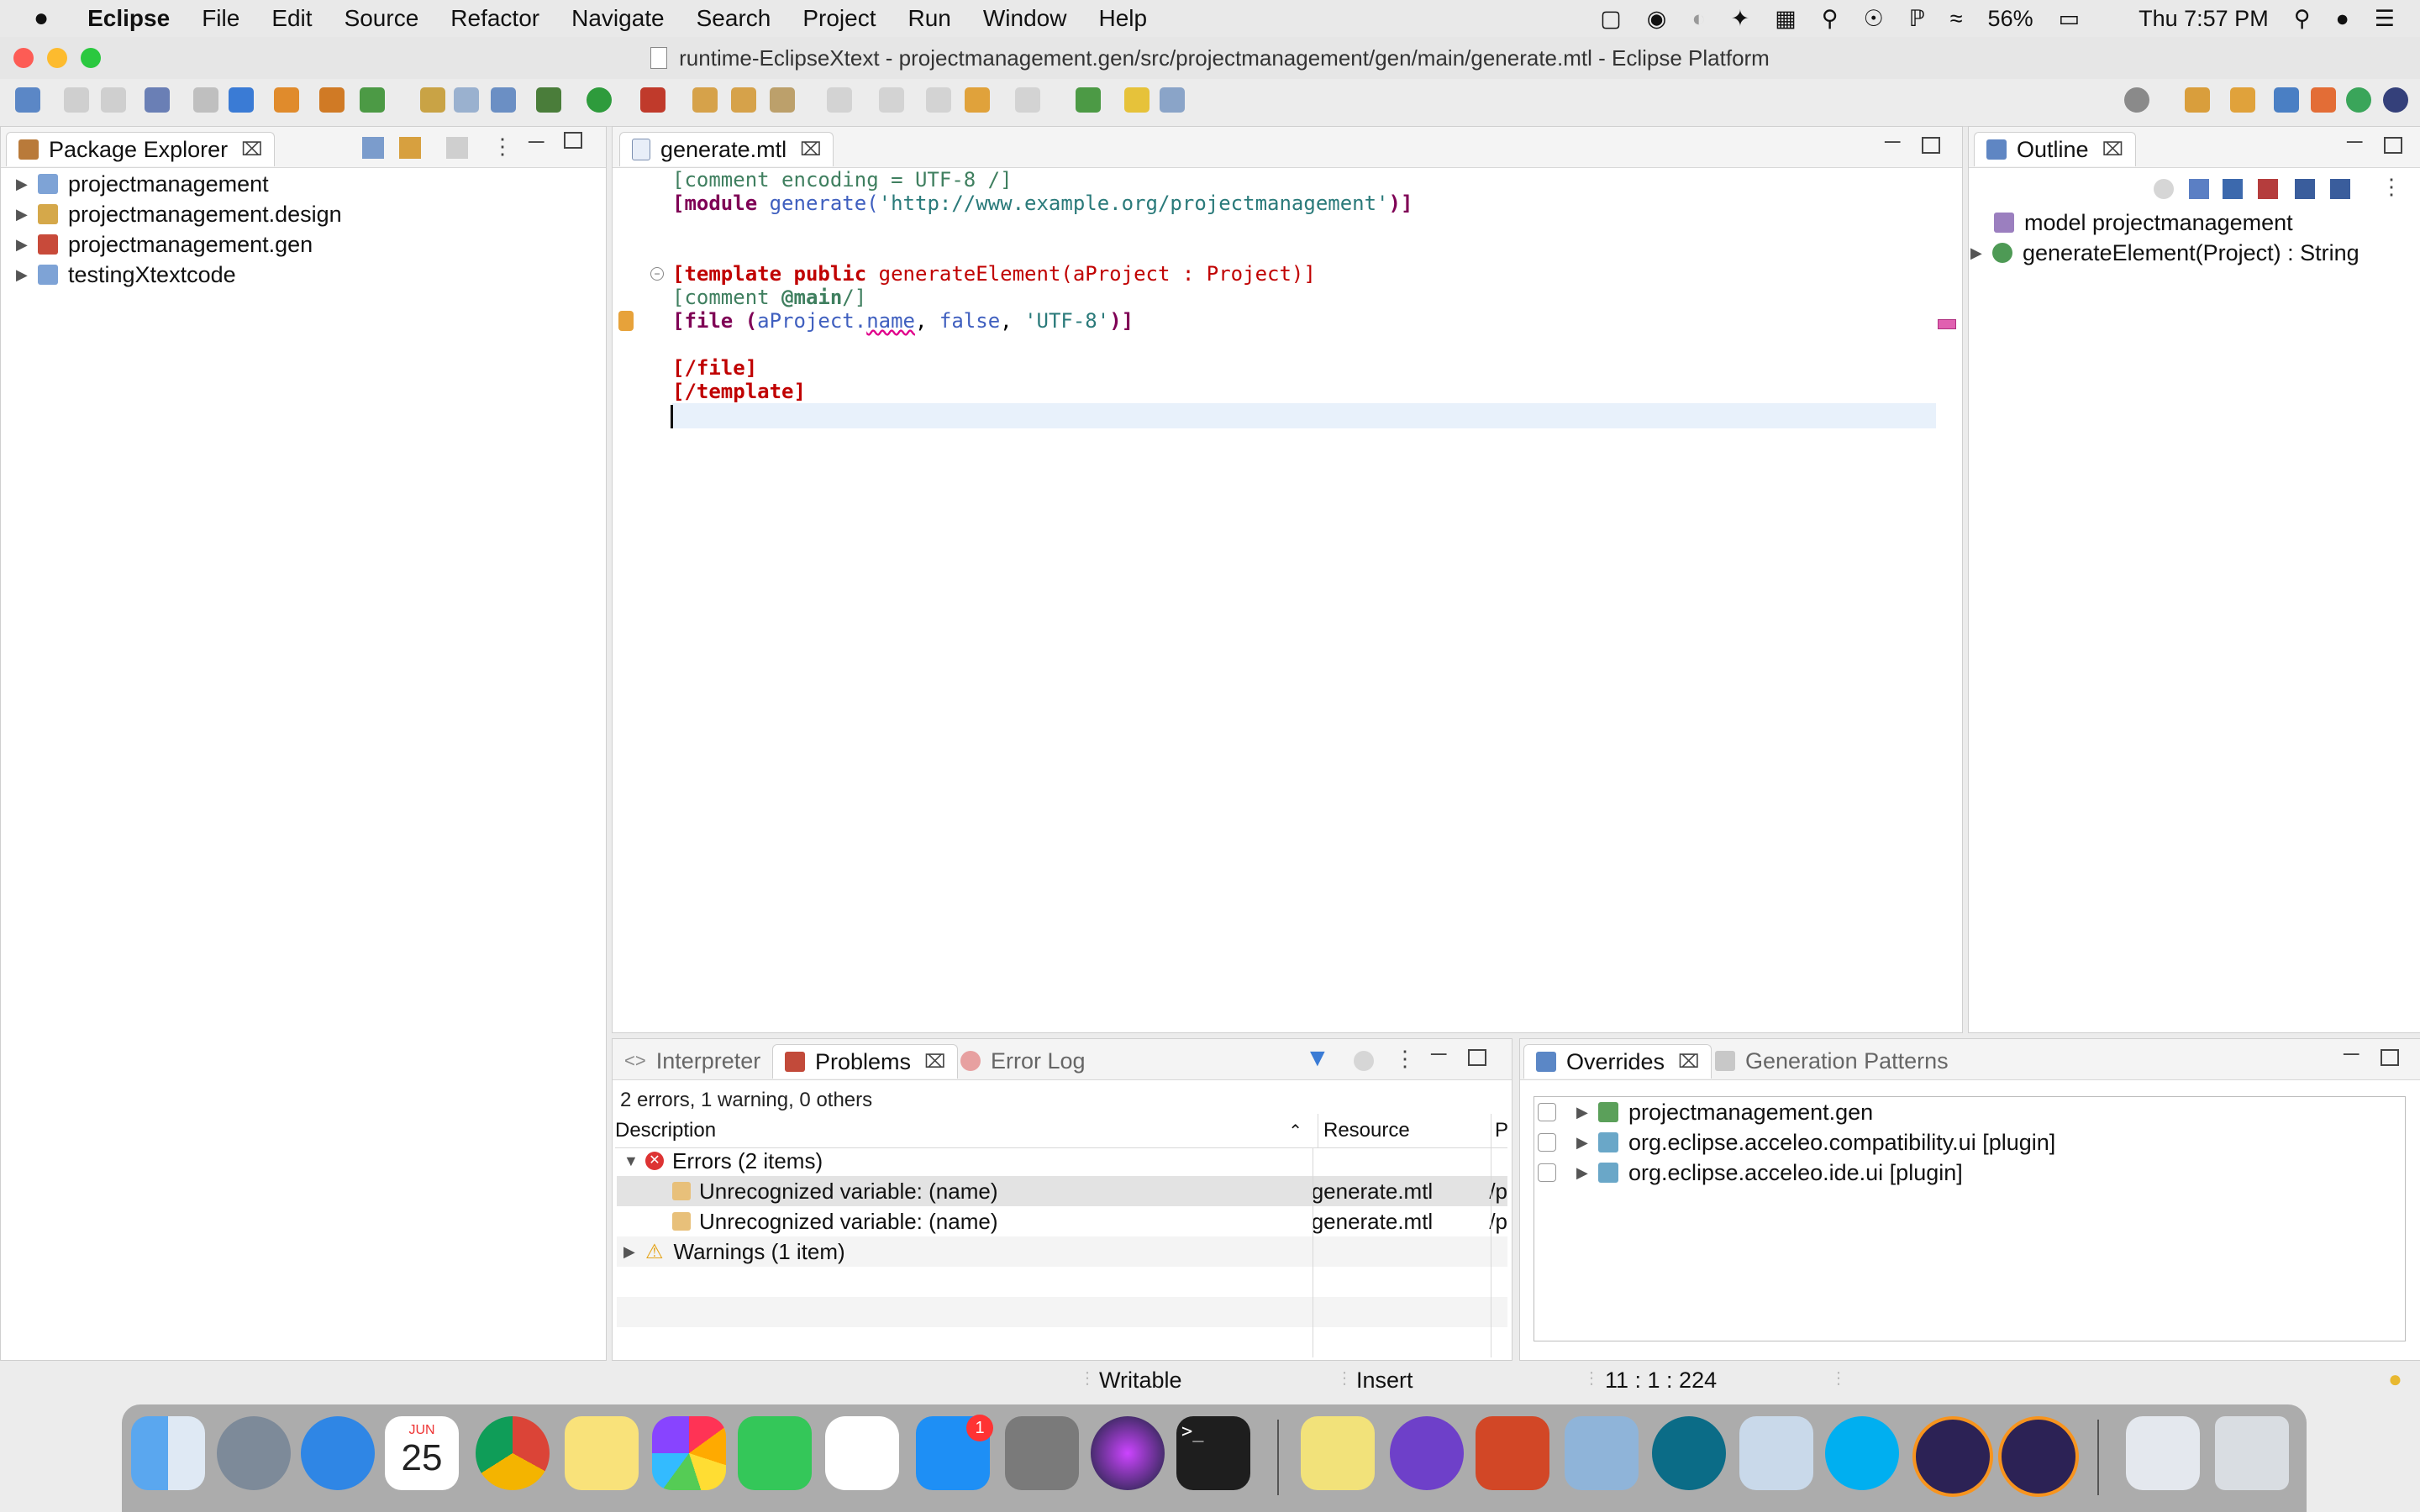  Describe the element at coordinates (599, 100) in the screenshot. I see `run-icon` at that location.